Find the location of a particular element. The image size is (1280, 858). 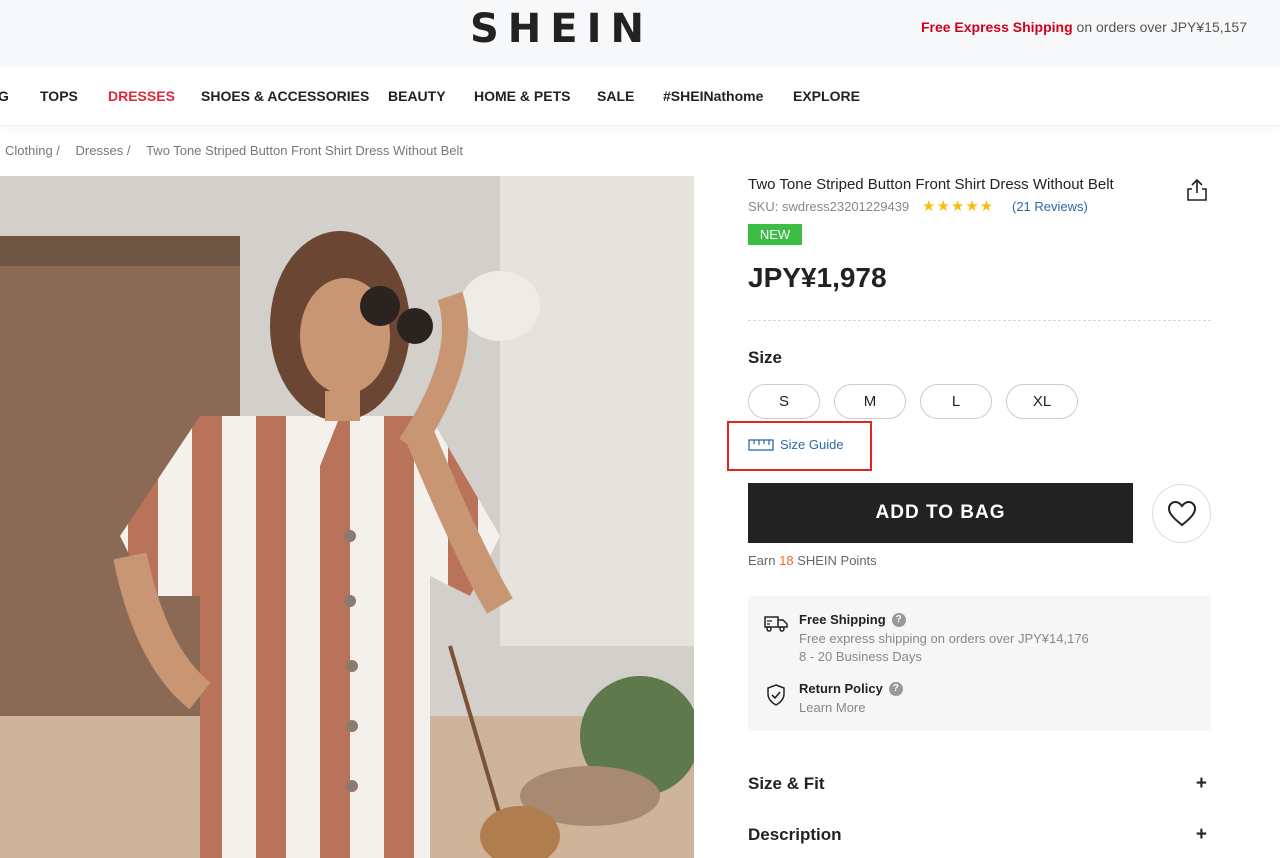

nav-item-dresses: DRESSES is located at coordinates (141, 96).